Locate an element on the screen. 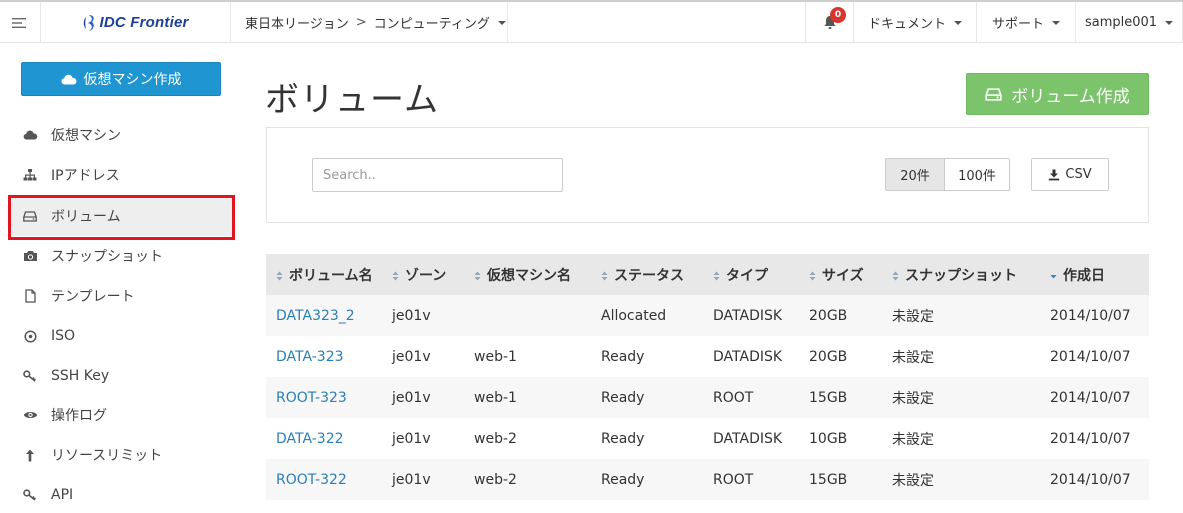  sidebar-item-operation-log: 操作ログ is located at coordinates (121, 415).